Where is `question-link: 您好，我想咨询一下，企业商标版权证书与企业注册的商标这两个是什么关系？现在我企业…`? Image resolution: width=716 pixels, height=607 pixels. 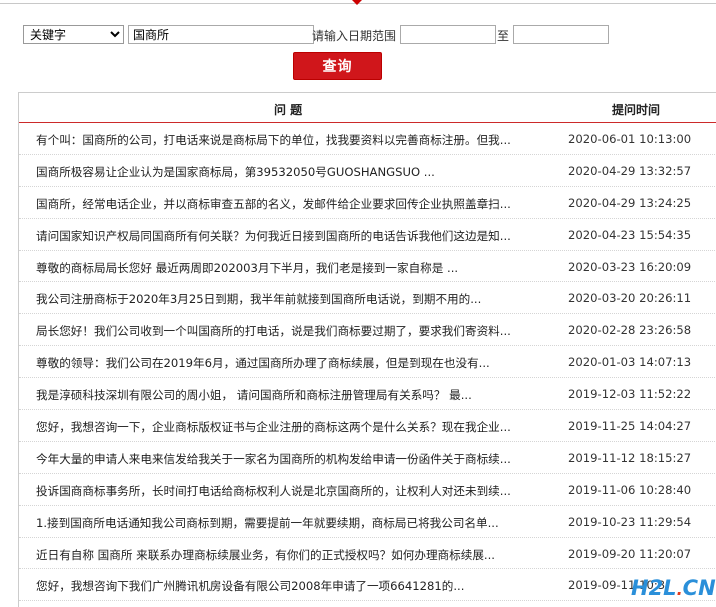 question-link: 您好，我想咨询一下，企业商标版权证书与企业注册的商标这两个是什么关系？现在我企业… is located at coordinates (296, 427).